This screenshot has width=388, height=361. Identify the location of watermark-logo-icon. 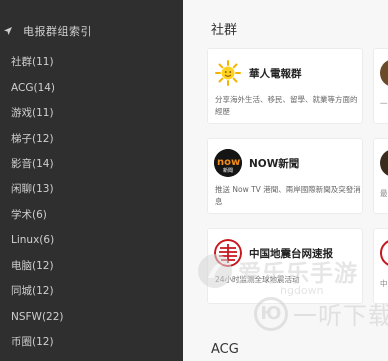
(215, 271).